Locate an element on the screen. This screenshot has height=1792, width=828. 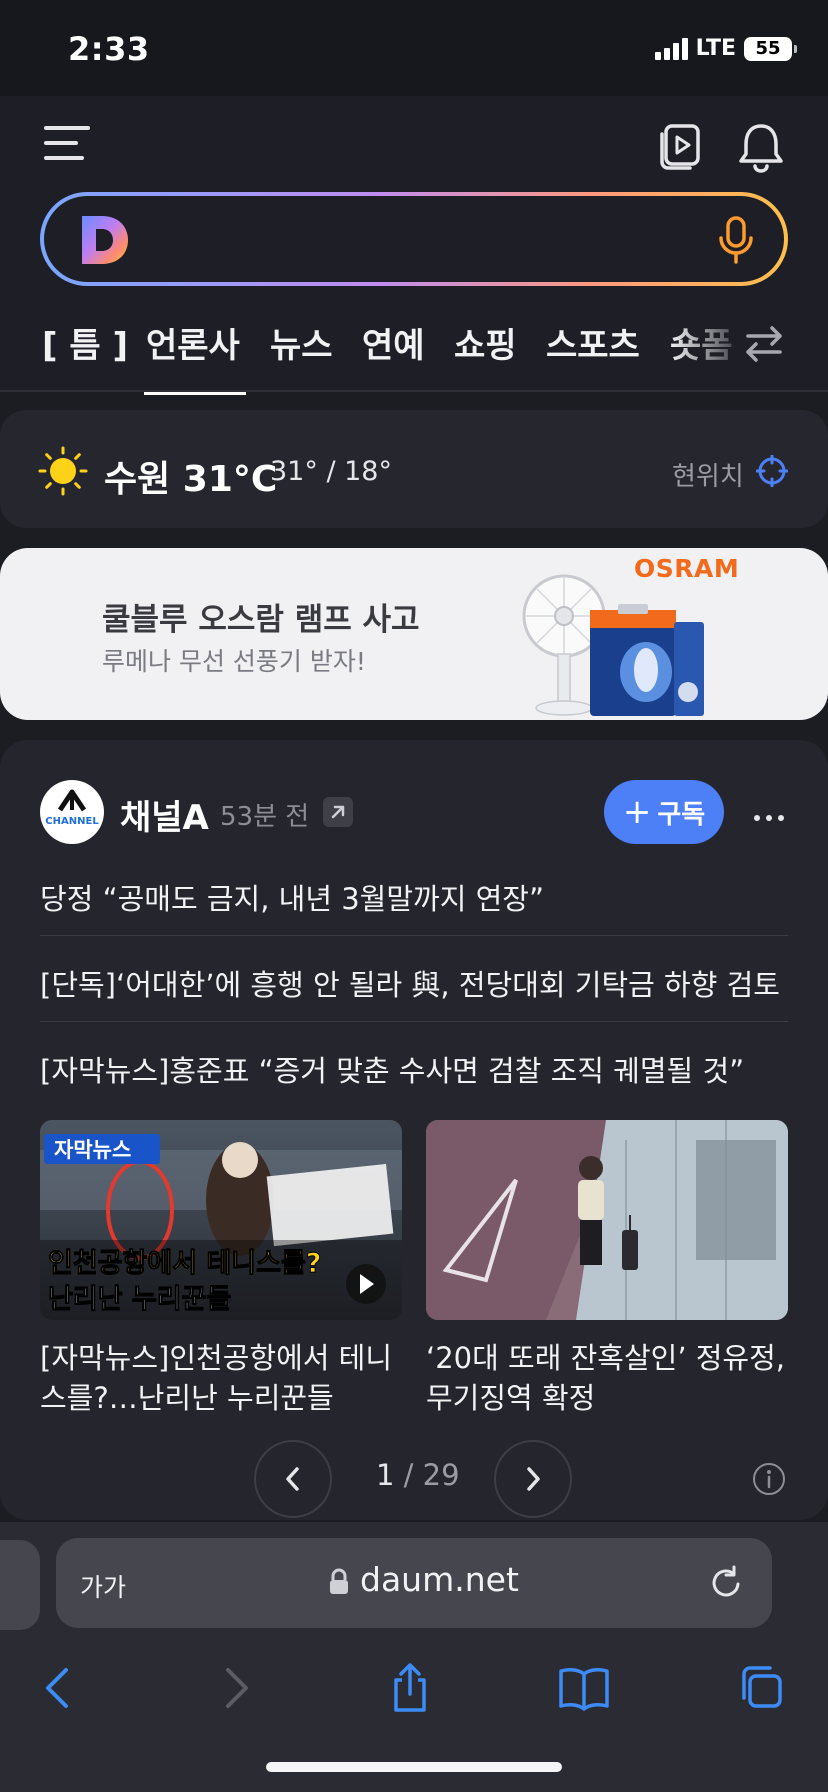
subscribe-button: + 구독 is located at coordinates (664, 812).